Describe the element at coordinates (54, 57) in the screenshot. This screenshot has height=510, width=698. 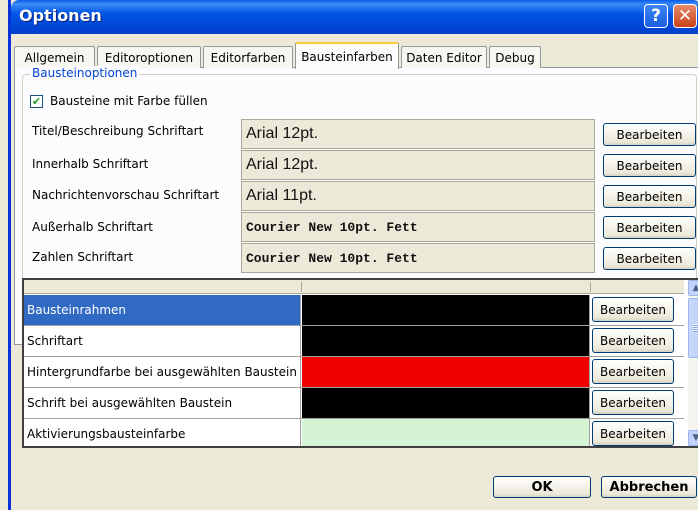
I see `tab-allgemein: Allgemein` at that location.